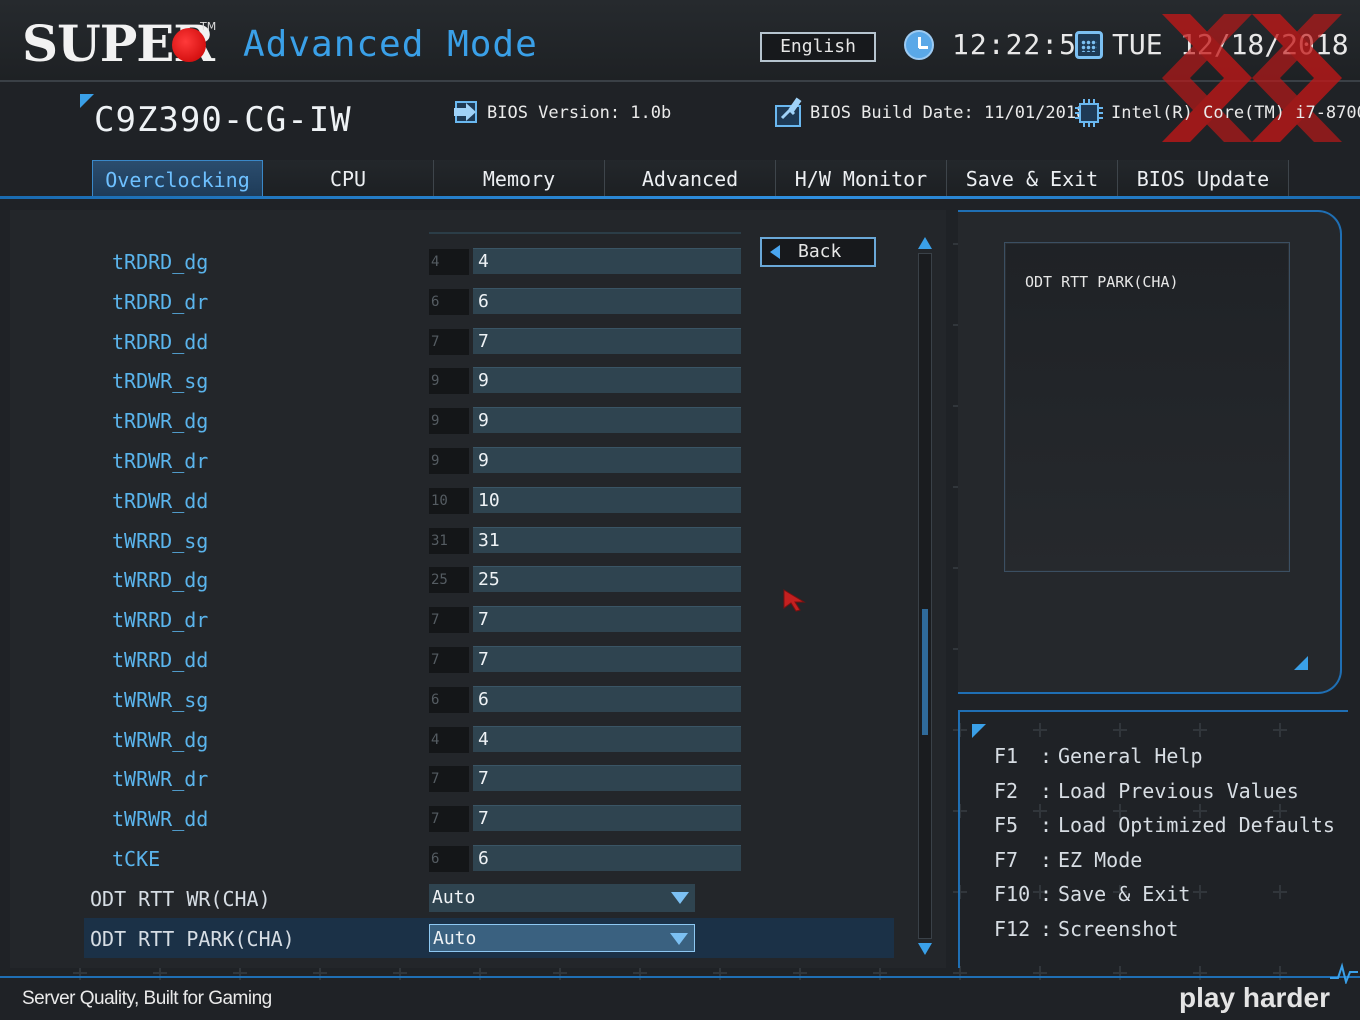 The height and width of the screenshot is (1020, 1360). Describe the element at coordinates (1012, 894) in the screenshot. I see `hotkey-key: F10` at that location.